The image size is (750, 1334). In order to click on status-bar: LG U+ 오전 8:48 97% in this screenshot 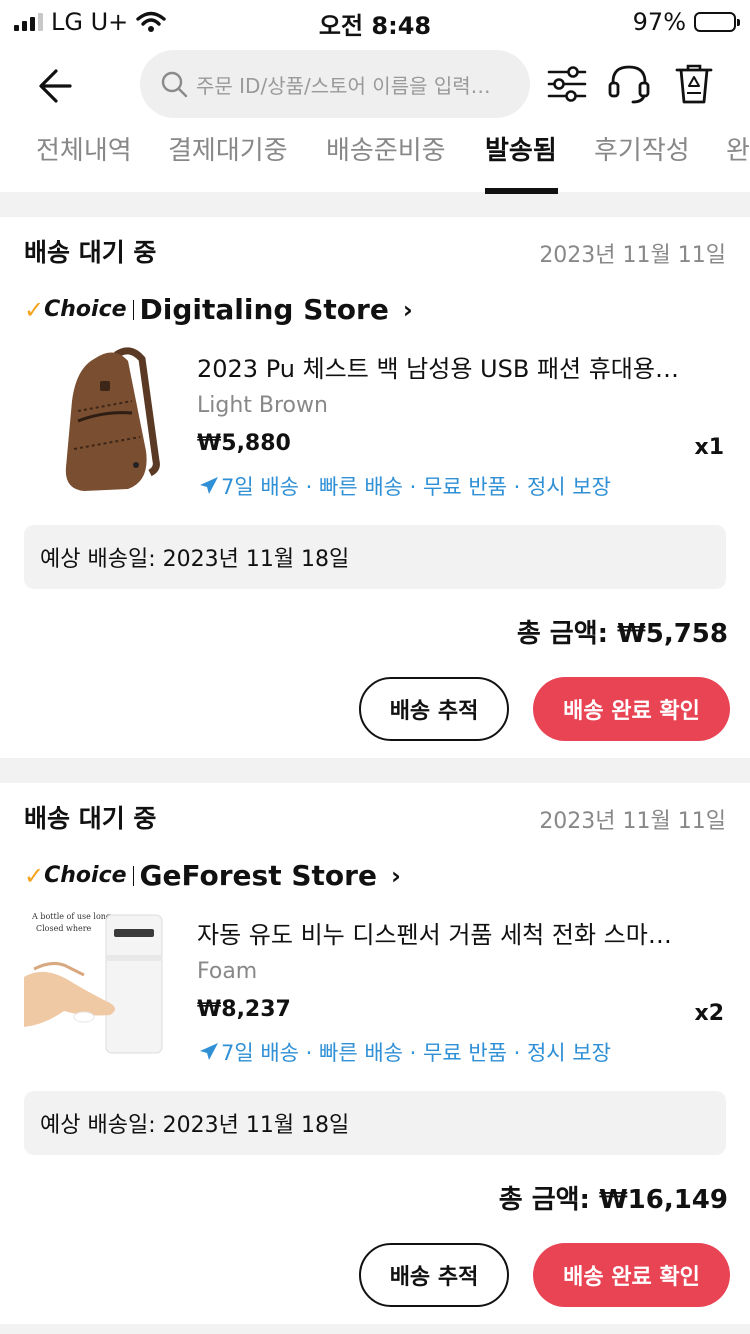, I will do `click(375, 21)`.